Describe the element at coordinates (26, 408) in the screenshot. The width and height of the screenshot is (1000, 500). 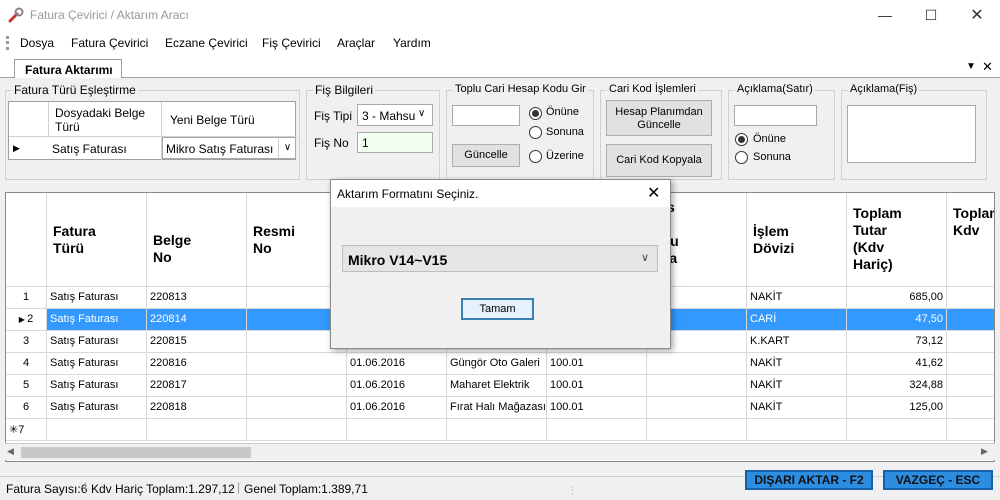
I see `row-number: 6` at that location.